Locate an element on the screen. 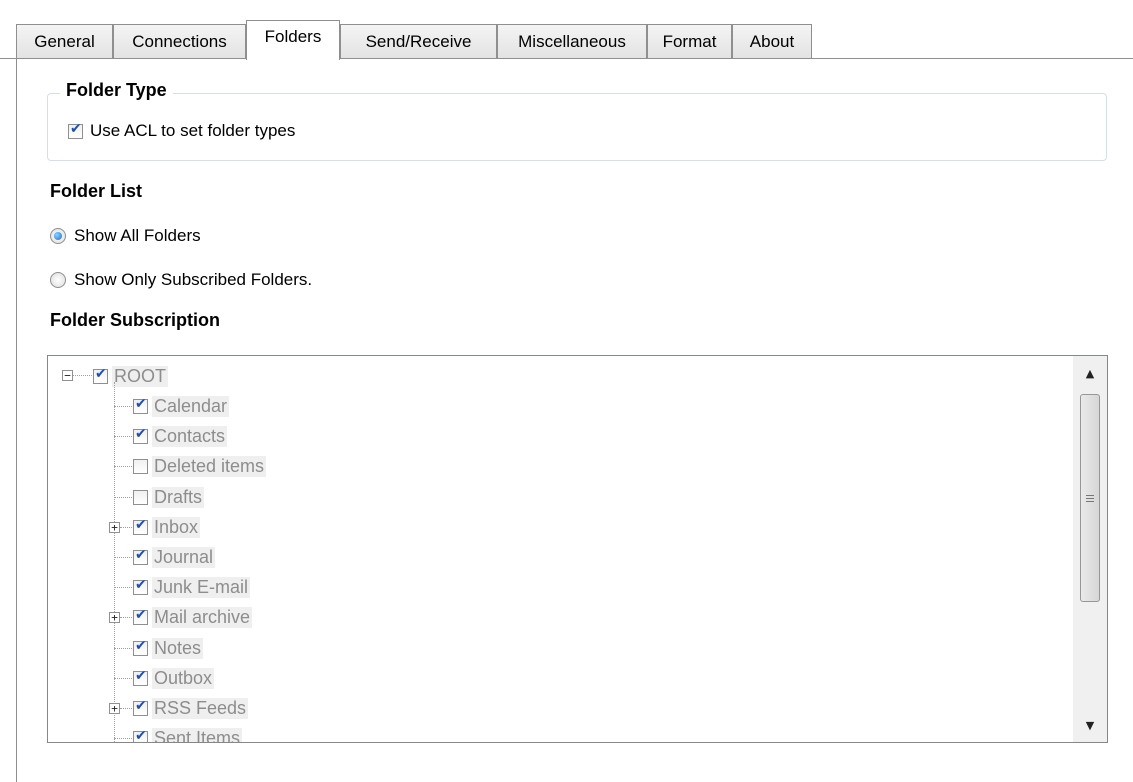 This screenshot has width=1133, height=782. tree-item-label: Deleted items is located at coordinates (209, 466).